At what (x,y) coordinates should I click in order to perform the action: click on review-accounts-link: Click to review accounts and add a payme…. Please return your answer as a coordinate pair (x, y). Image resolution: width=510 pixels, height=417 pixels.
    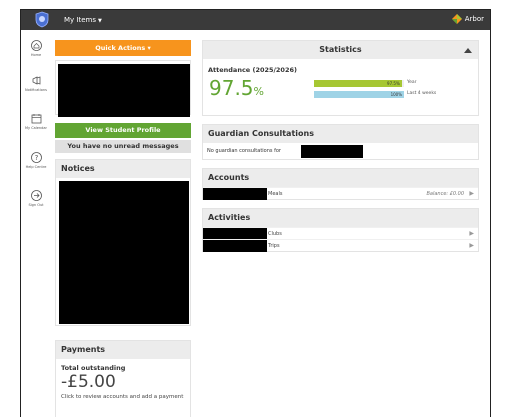
    Looking at the image, I should click on (123, 397).